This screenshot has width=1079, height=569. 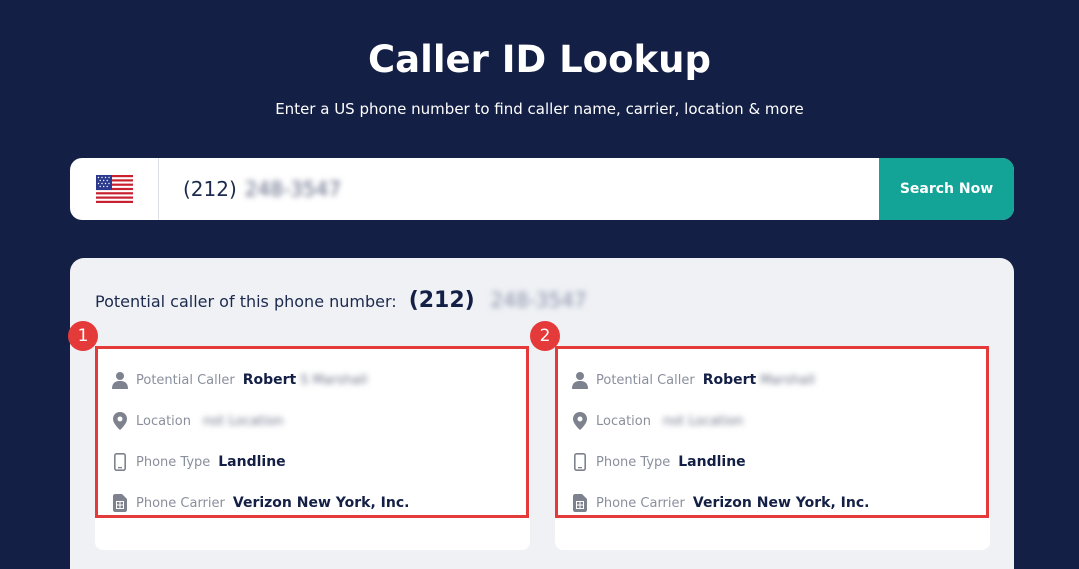 What do you see at coordinates (519, 189) in the screenshot?
I see `phone-number-input: (212) 248-3547` at bounding box center [519, 189].